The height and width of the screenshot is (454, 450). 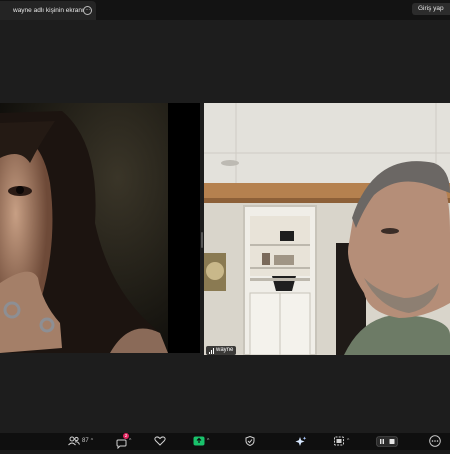 I want to click on title-bar: wayne adlı kişinin ekranı ··· Giriş yap, so click(x=225, y=10).